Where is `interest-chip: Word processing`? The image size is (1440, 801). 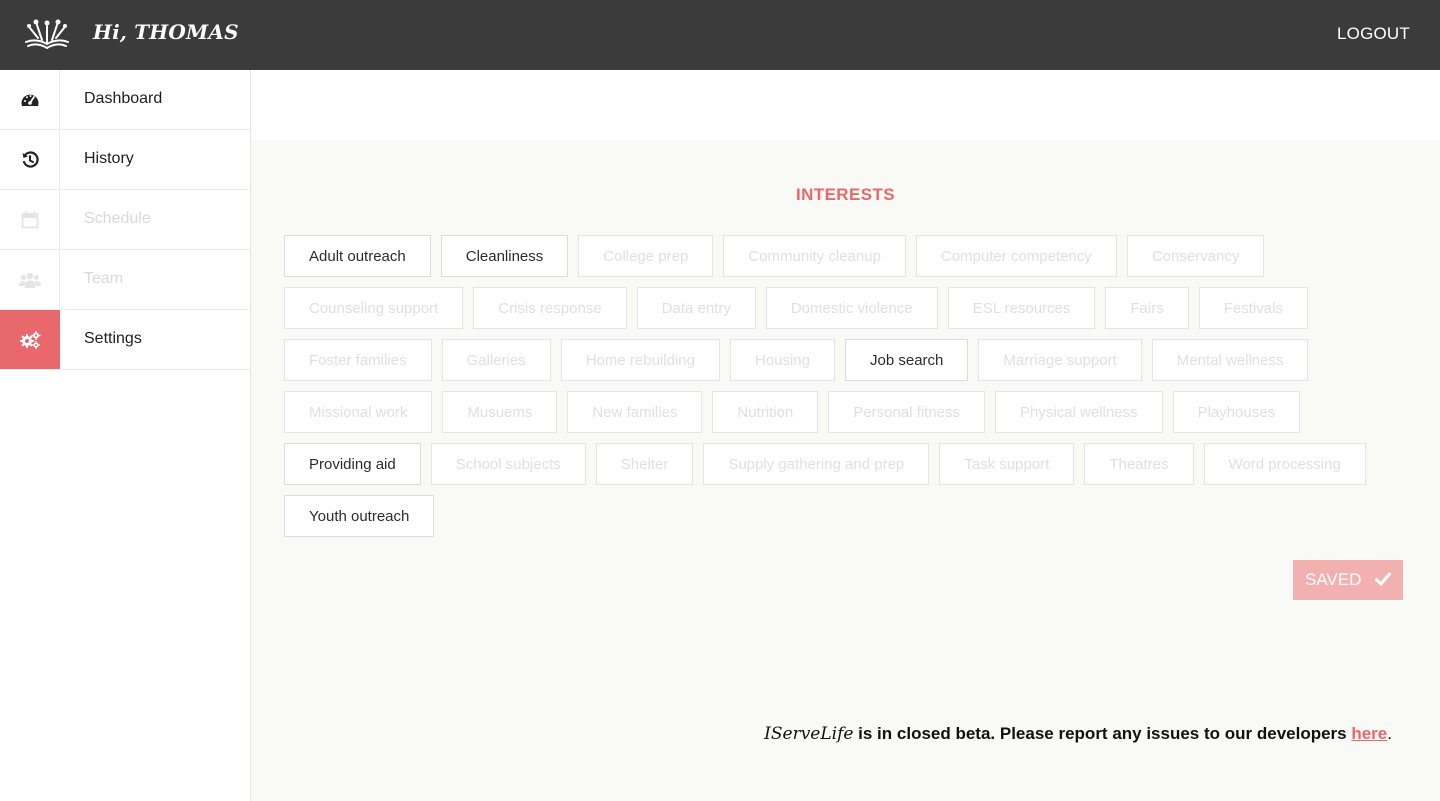
interest-chip: Word processing is located at coordinates (1284, 464).